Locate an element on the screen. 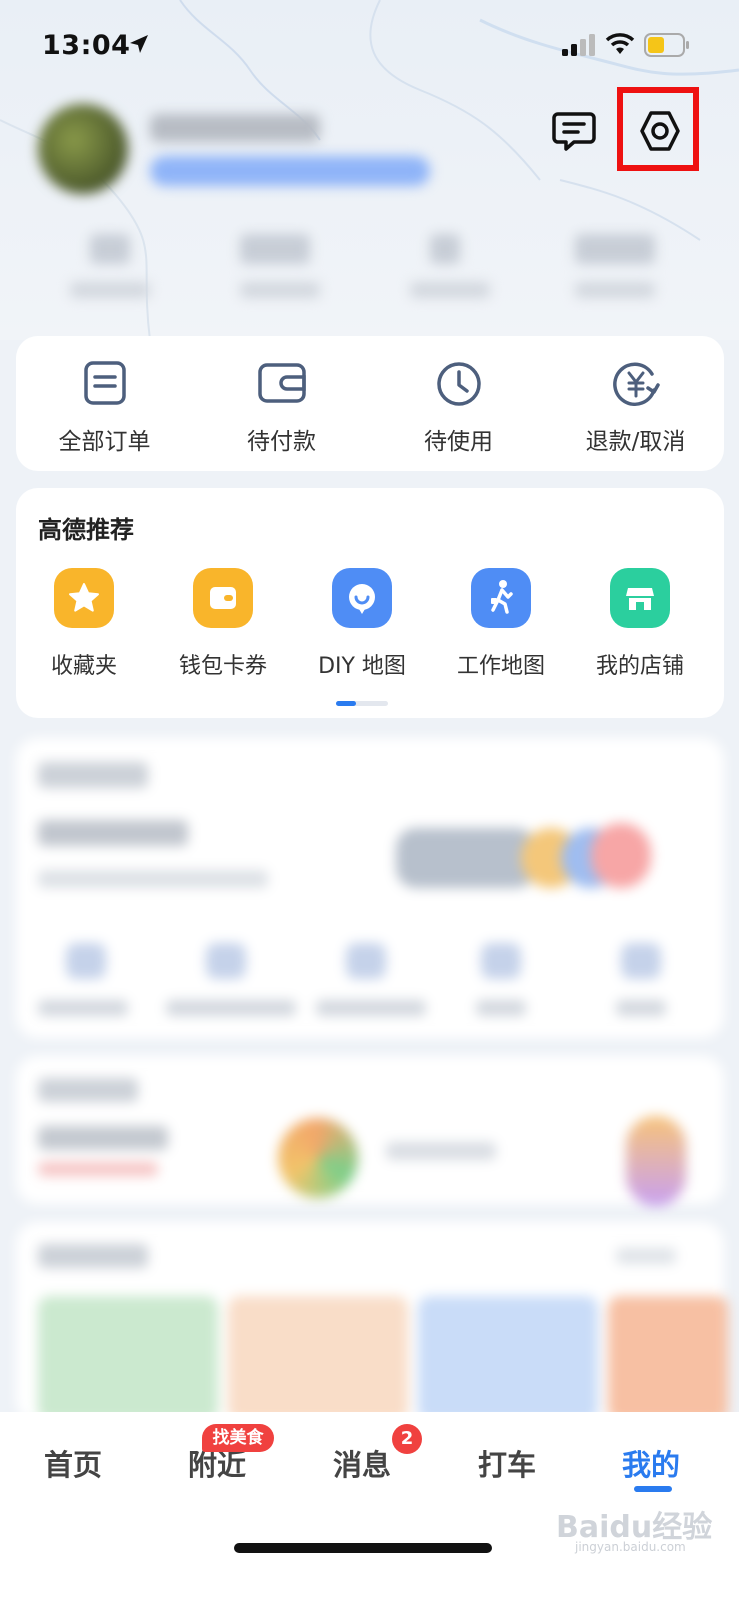  order-pending-payment-label: 待付款 is located at coordinates (281, 442).